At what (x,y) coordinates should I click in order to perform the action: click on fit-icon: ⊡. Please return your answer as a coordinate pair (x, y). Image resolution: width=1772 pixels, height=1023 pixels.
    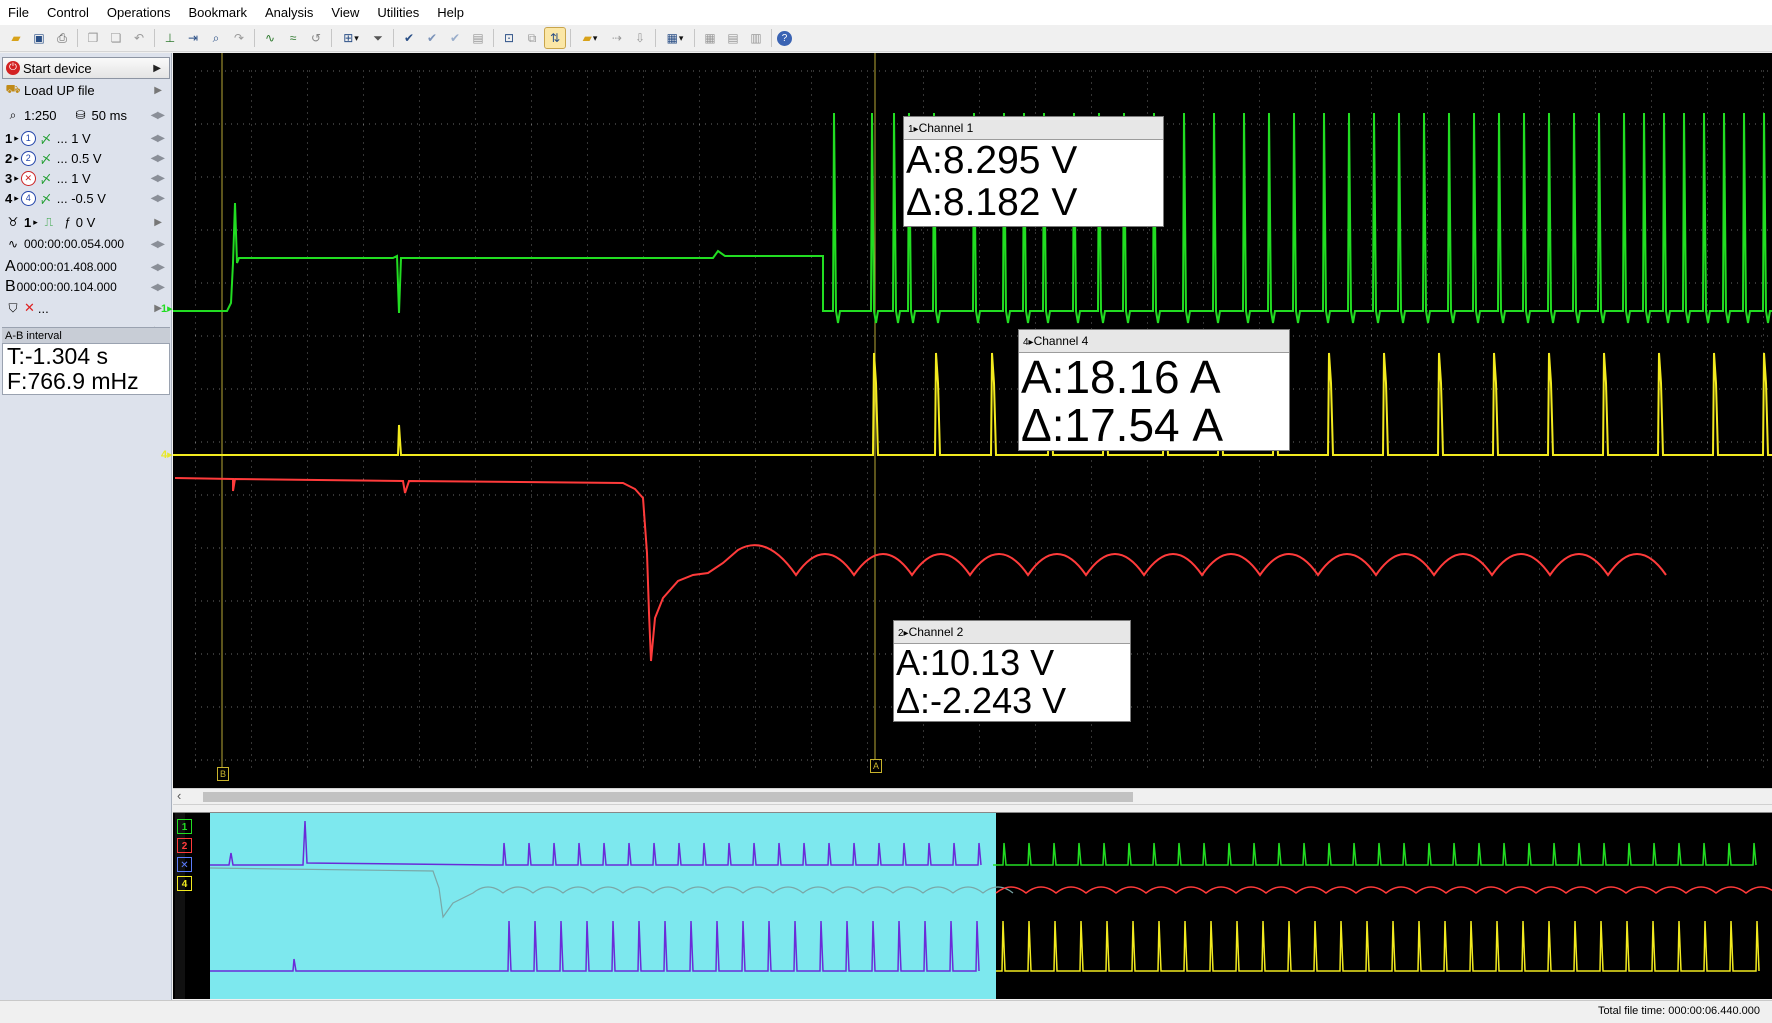
    Looking at the image, I should click on (509, 38).